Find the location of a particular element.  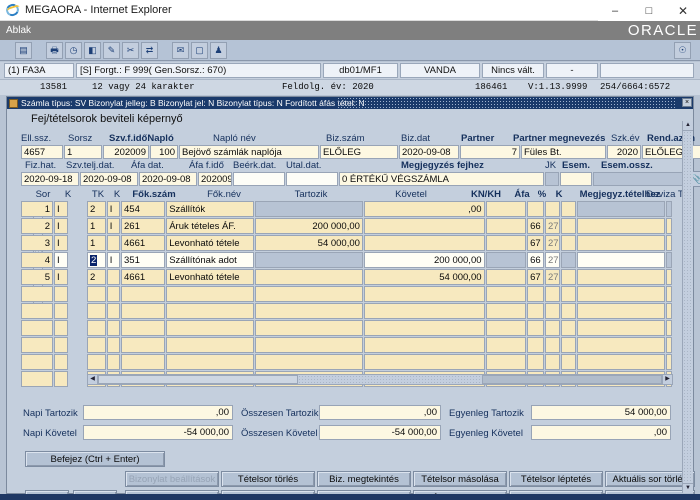

field-napi-tartozik: ,00 is located at coordinates (158, 412).